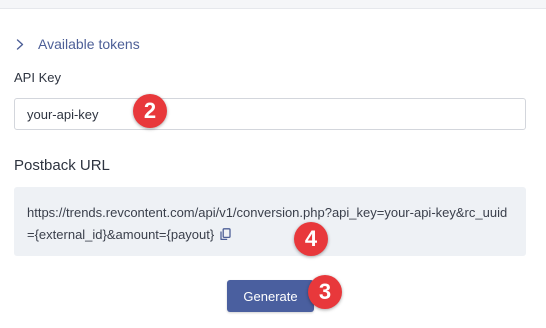 This screenshot has height=328, width=546. What do you see at coordinates (270, 114) in the screenshot?
I see `api-key-input` at bounding box center [270, 114].